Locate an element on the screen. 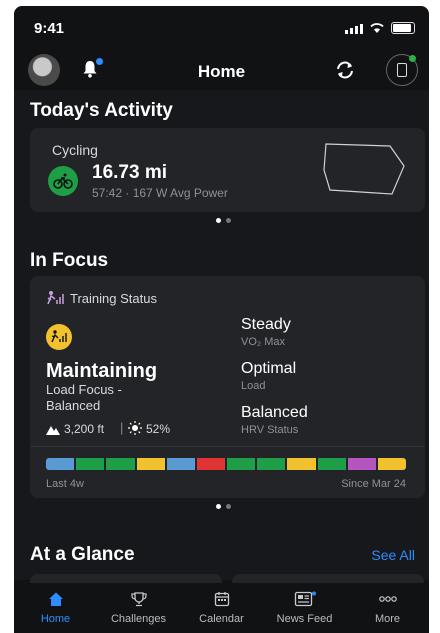  battery-icon is located at coordinates (403, 28).